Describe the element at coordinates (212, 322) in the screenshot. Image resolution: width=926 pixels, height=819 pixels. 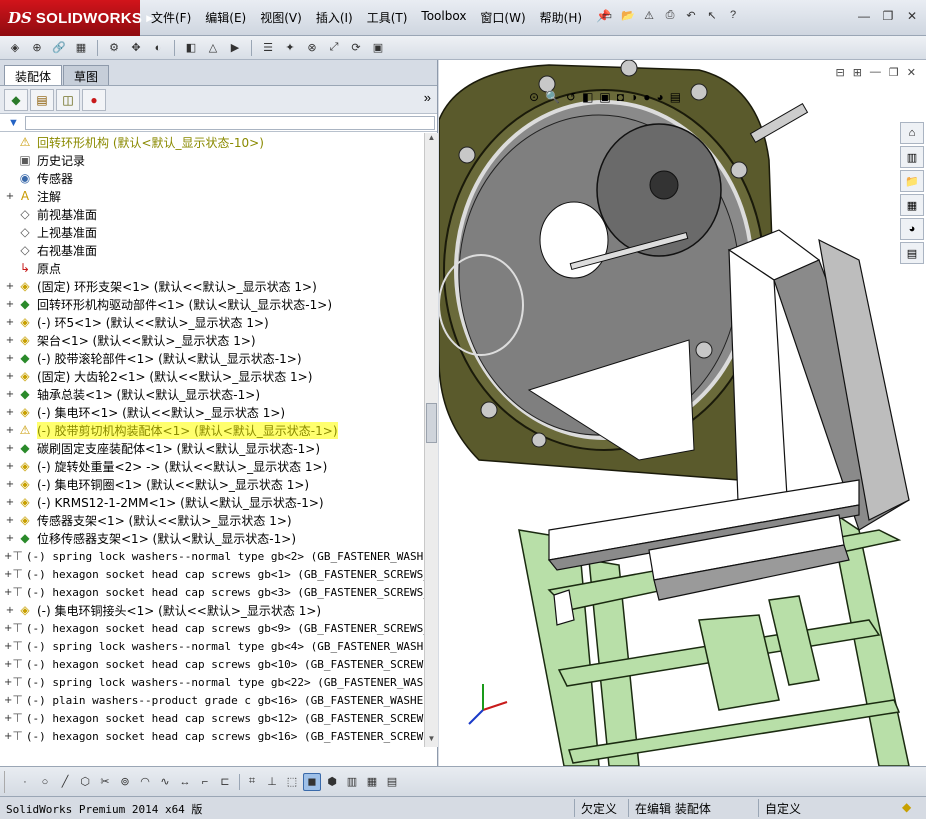
I see `tree-item: + ◈ (-) 环5<1> (默认<<默认>_显示状态 1>)` at that location.